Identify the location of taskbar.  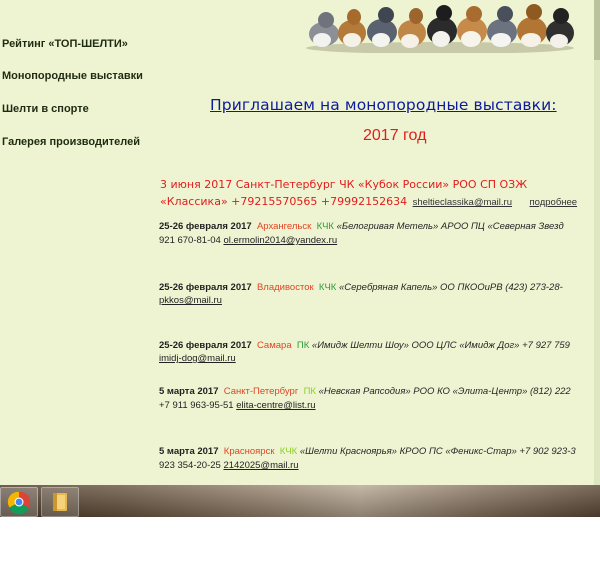
(300, 501).